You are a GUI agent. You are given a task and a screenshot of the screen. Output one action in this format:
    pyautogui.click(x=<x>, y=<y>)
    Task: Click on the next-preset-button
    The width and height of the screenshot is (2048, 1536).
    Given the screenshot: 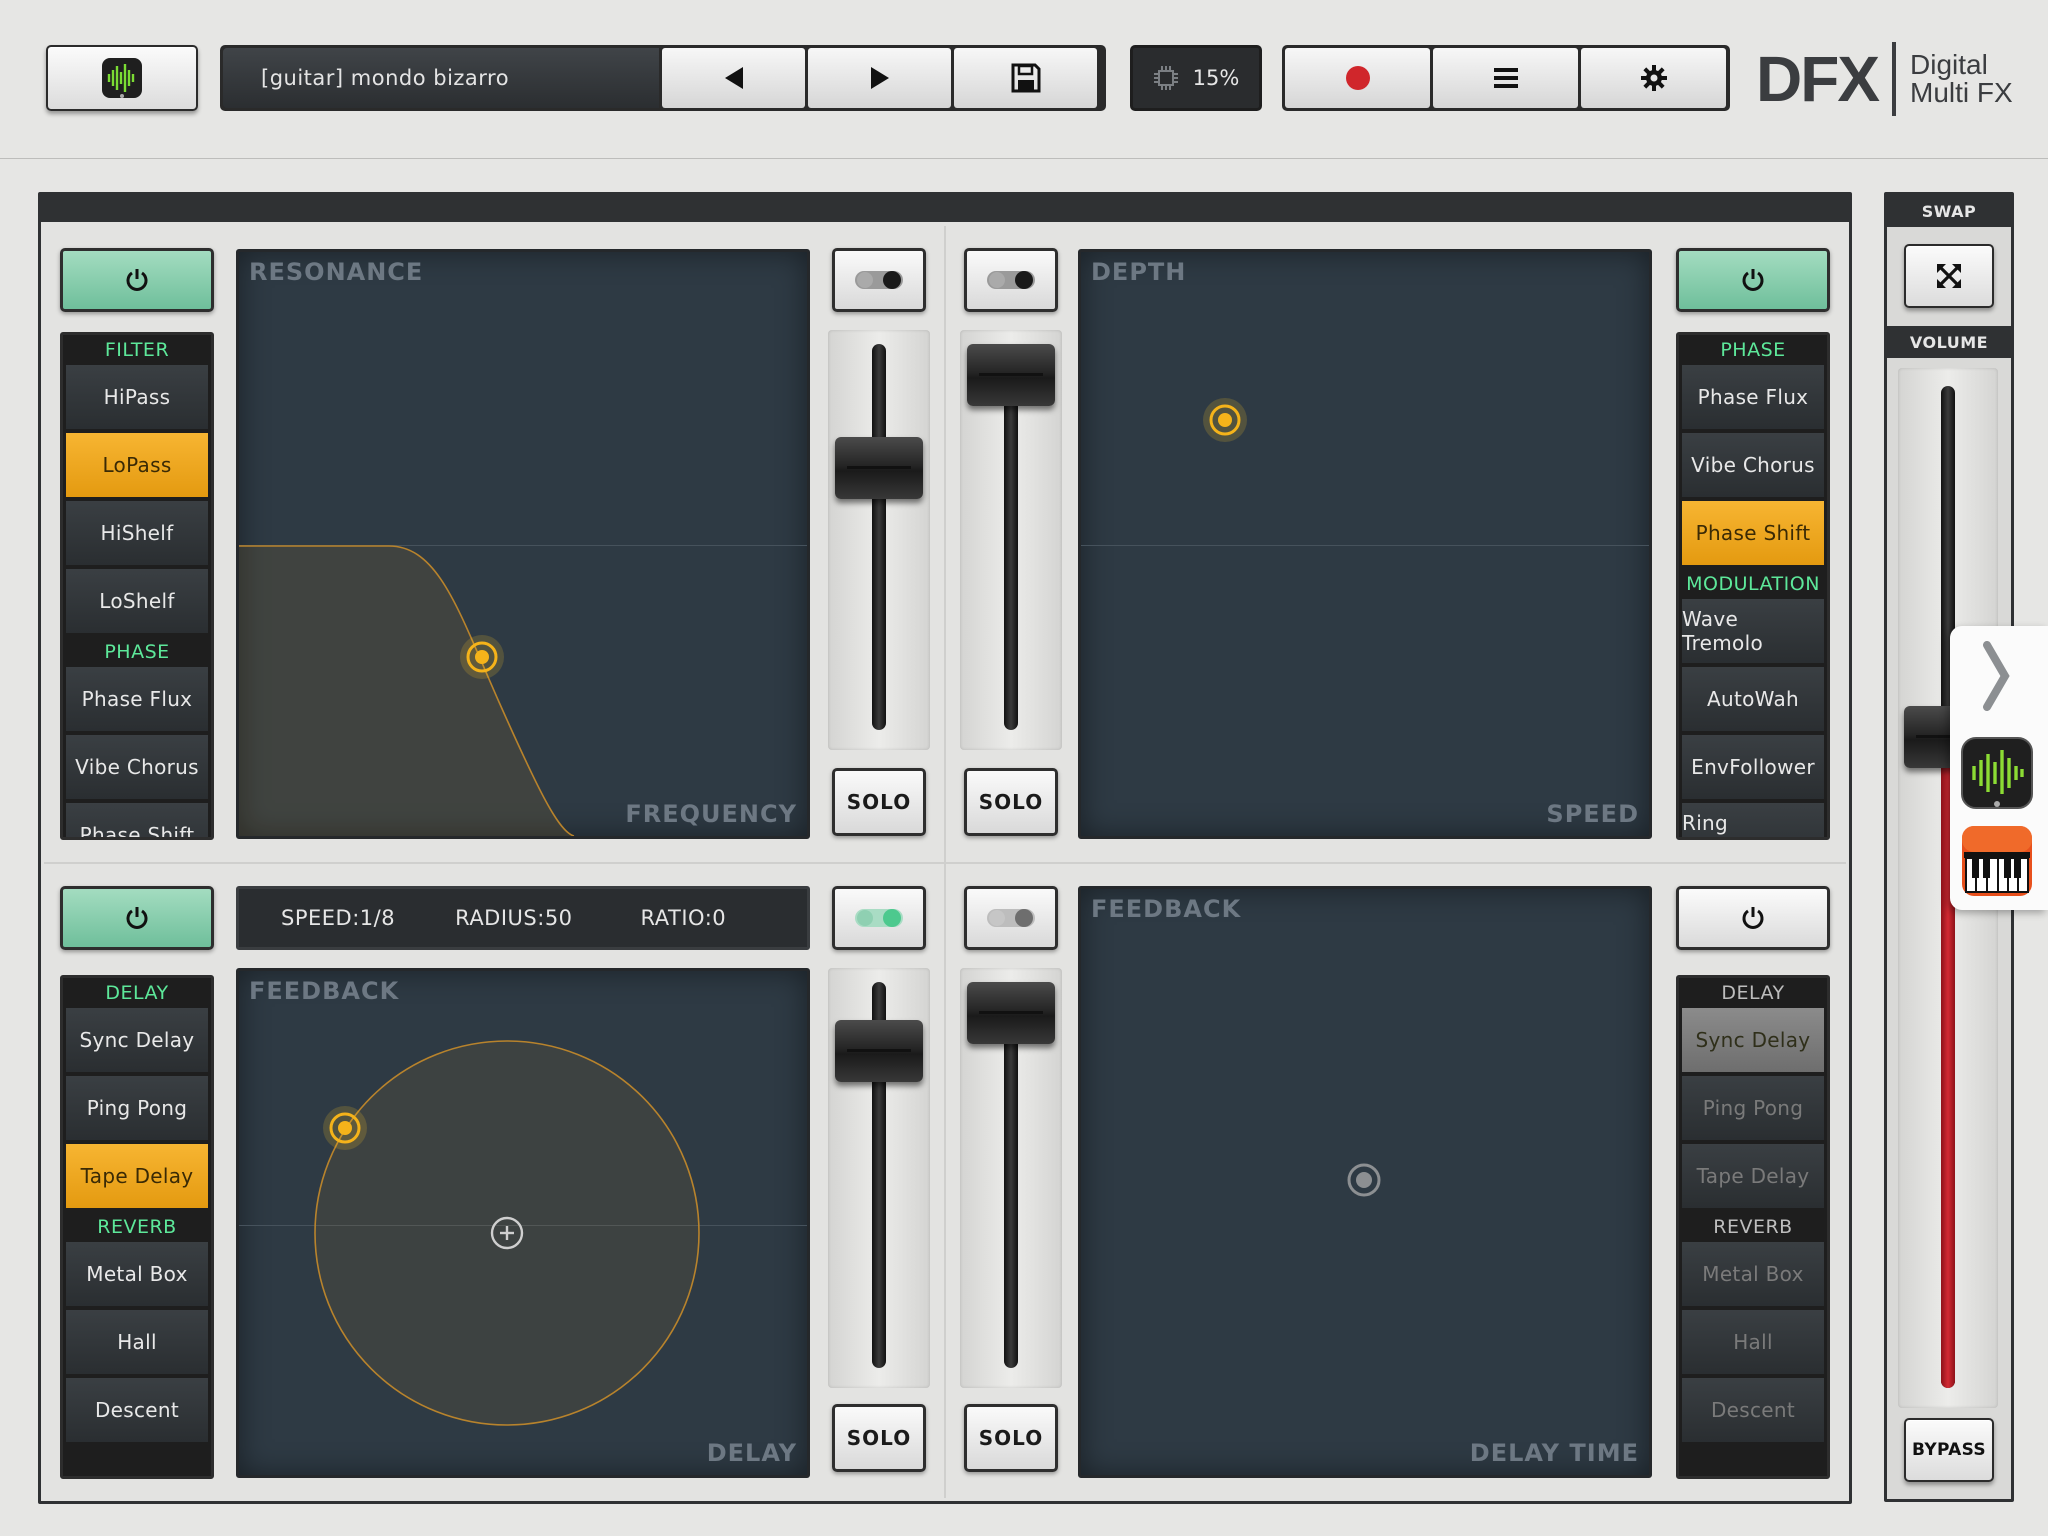 What is the action you would take?
    pyautogui.click(x=879, y=78)
    